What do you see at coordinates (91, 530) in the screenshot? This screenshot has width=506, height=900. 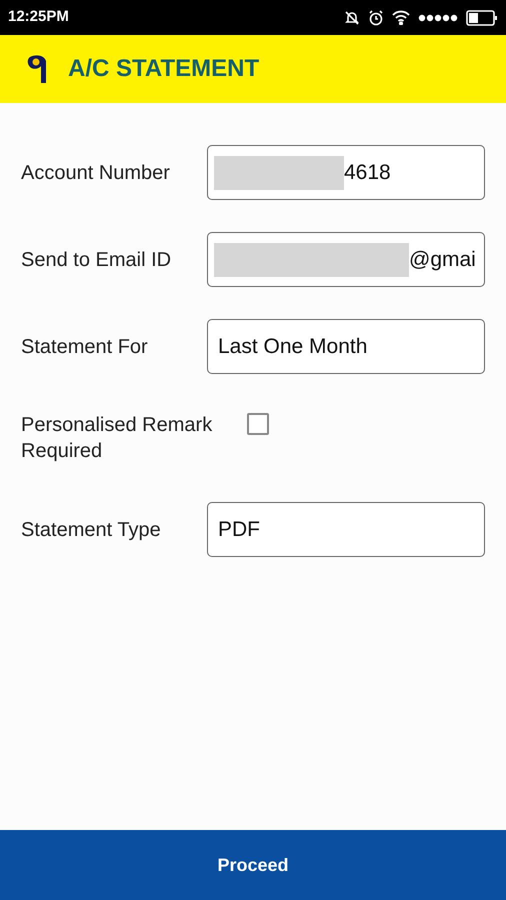 I see `field-label: Statement Type` at bounding box center [91, 530].